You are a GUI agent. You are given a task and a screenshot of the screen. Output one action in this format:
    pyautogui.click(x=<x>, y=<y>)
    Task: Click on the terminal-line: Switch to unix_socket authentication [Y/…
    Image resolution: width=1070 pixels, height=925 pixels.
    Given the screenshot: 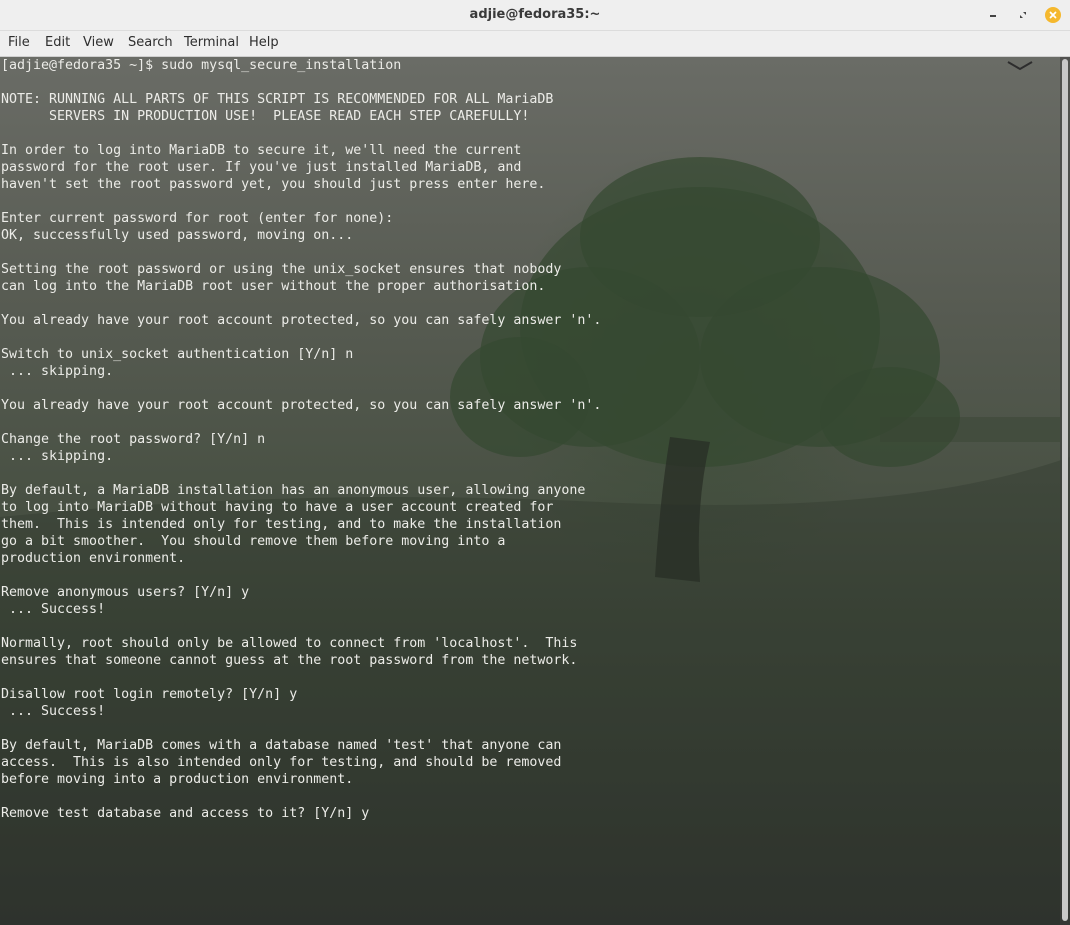 What is the action you would take?
    pyautogui.click(x=177, y=354)
    